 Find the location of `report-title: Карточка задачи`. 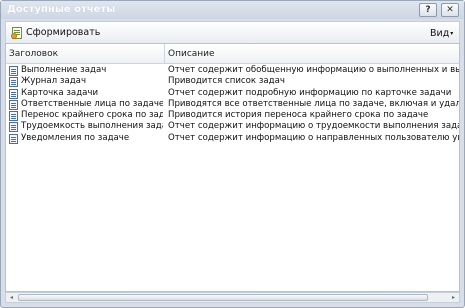

report-title: Карточка задачи is located at coordinates (60, 92).